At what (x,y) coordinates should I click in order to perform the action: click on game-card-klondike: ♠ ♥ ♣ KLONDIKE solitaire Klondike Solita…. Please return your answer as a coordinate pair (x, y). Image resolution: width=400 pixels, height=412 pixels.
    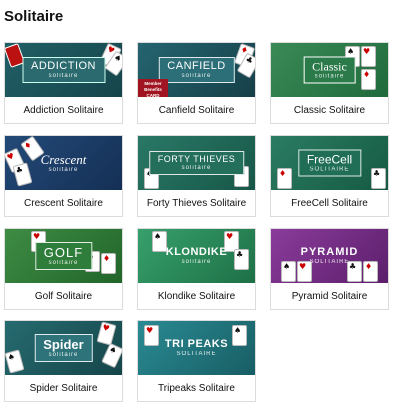
    Looking at the image, I should click on (196, 269).